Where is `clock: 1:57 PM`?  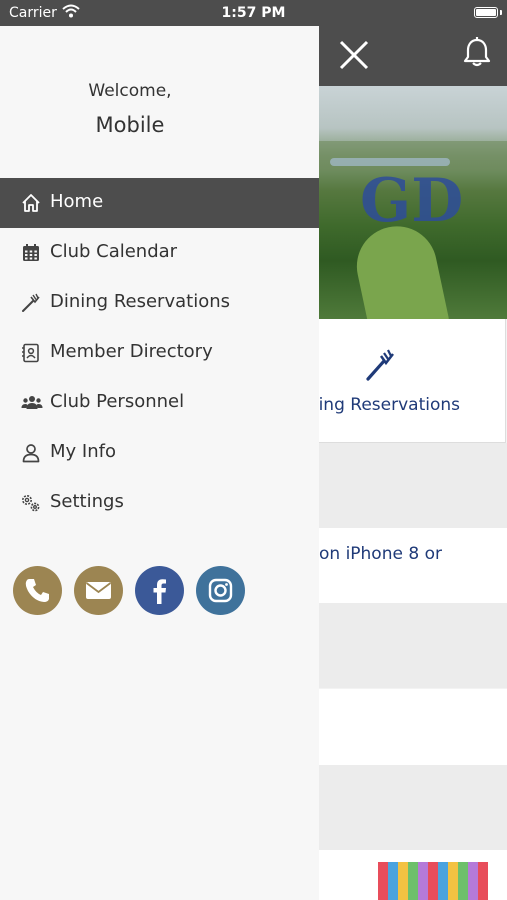
clock: 1:57 PM is located at coordinates (253, 13).